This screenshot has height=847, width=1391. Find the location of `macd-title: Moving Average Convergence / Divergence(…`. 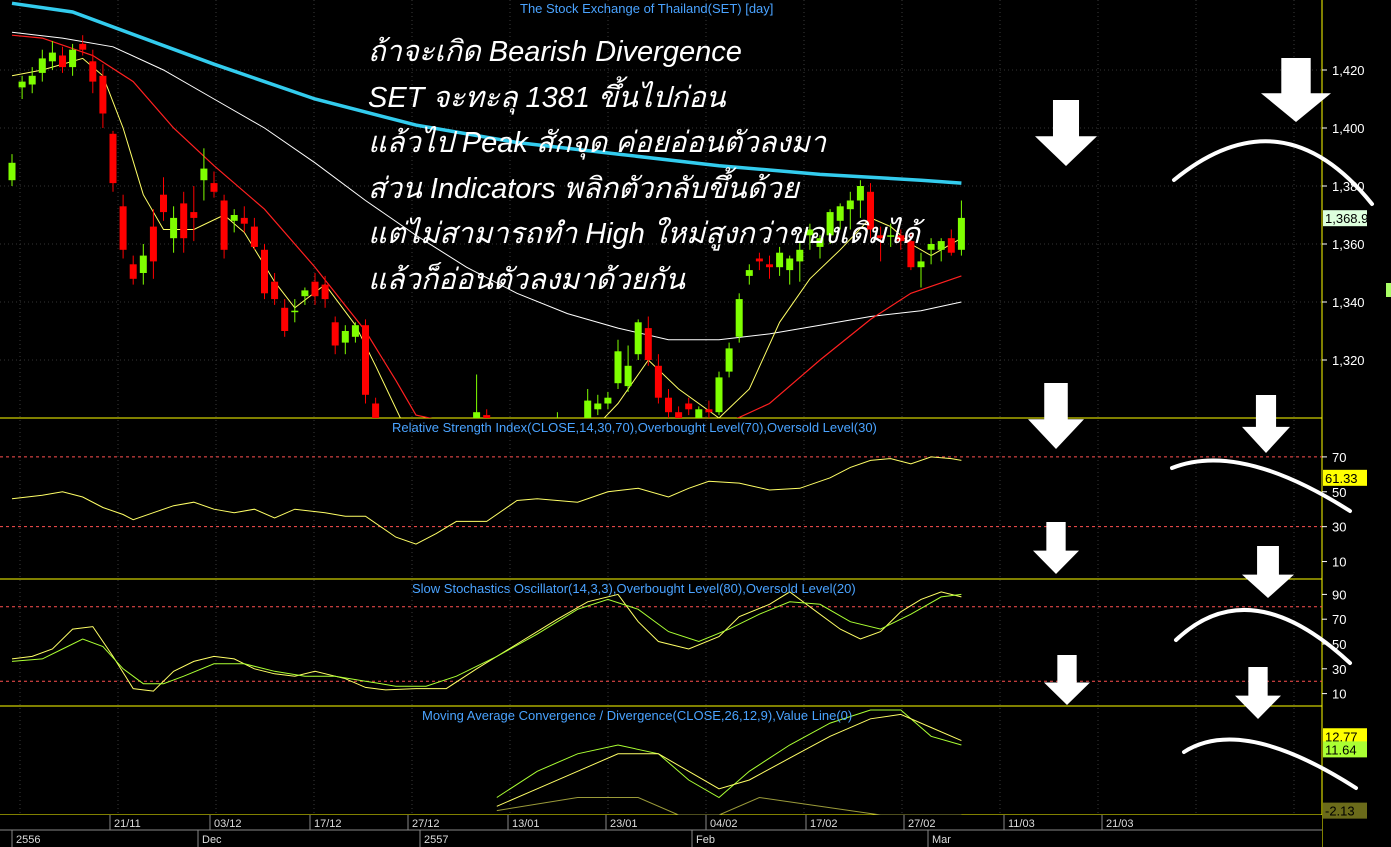

macd-title: Moving Average Convergence / Divergence(… is located at coordinates (637, 715).